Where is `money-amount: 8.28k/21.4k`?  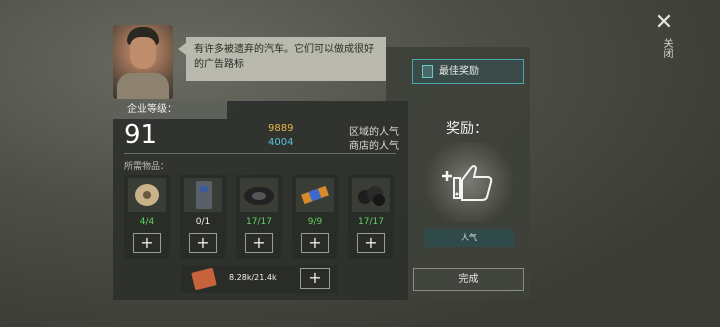
money-amount: 8.28k/21.4k is located at coordinates (253, 277).